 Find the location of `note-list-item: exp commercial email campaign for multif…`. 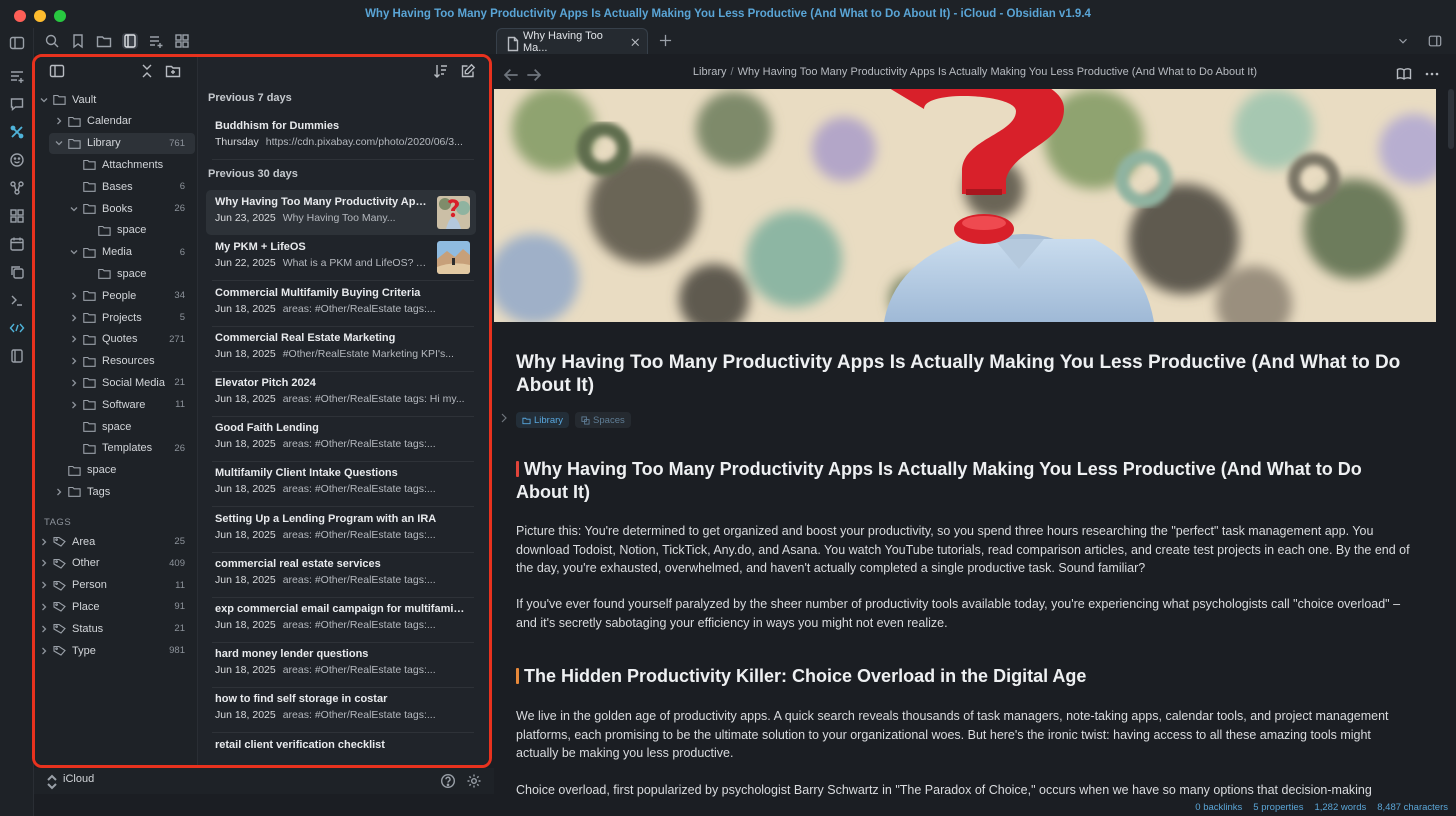

note-list-item: exp commercial email campaign for multif… is located at coordinates (341, 619).